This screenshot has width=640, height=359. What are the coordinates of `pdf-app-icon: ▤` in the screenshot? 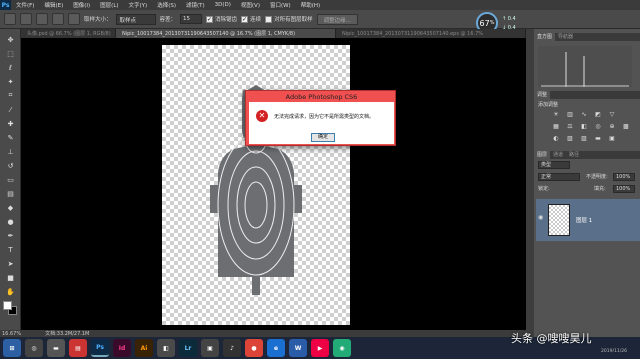 It's located at (78, 348).